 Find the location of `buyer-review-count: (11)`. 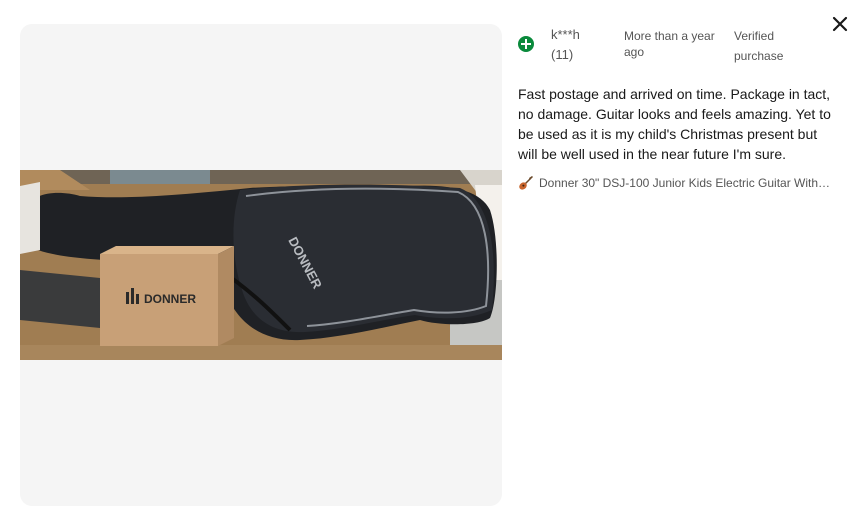

buyer-review-count: (11) is located at coordinates (562, 55).